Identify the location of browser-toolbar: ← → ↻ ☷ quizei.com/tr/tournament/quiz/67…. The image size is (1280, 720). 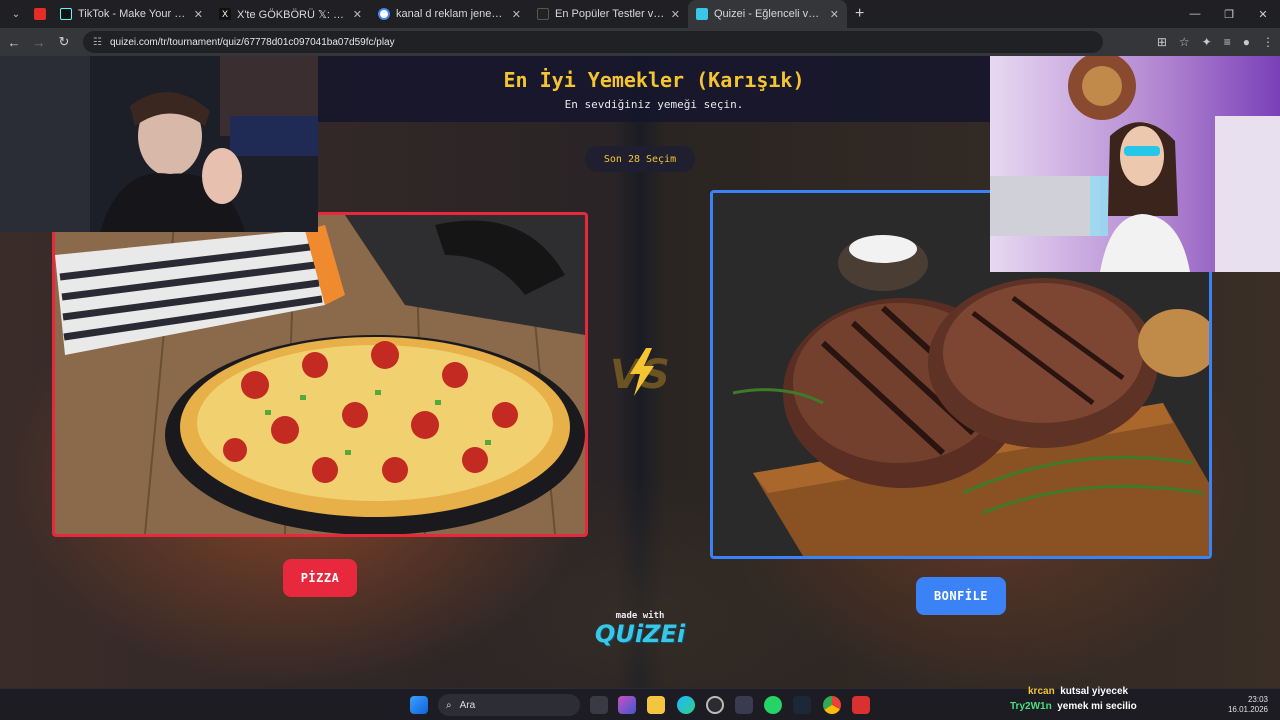
(640, 42).